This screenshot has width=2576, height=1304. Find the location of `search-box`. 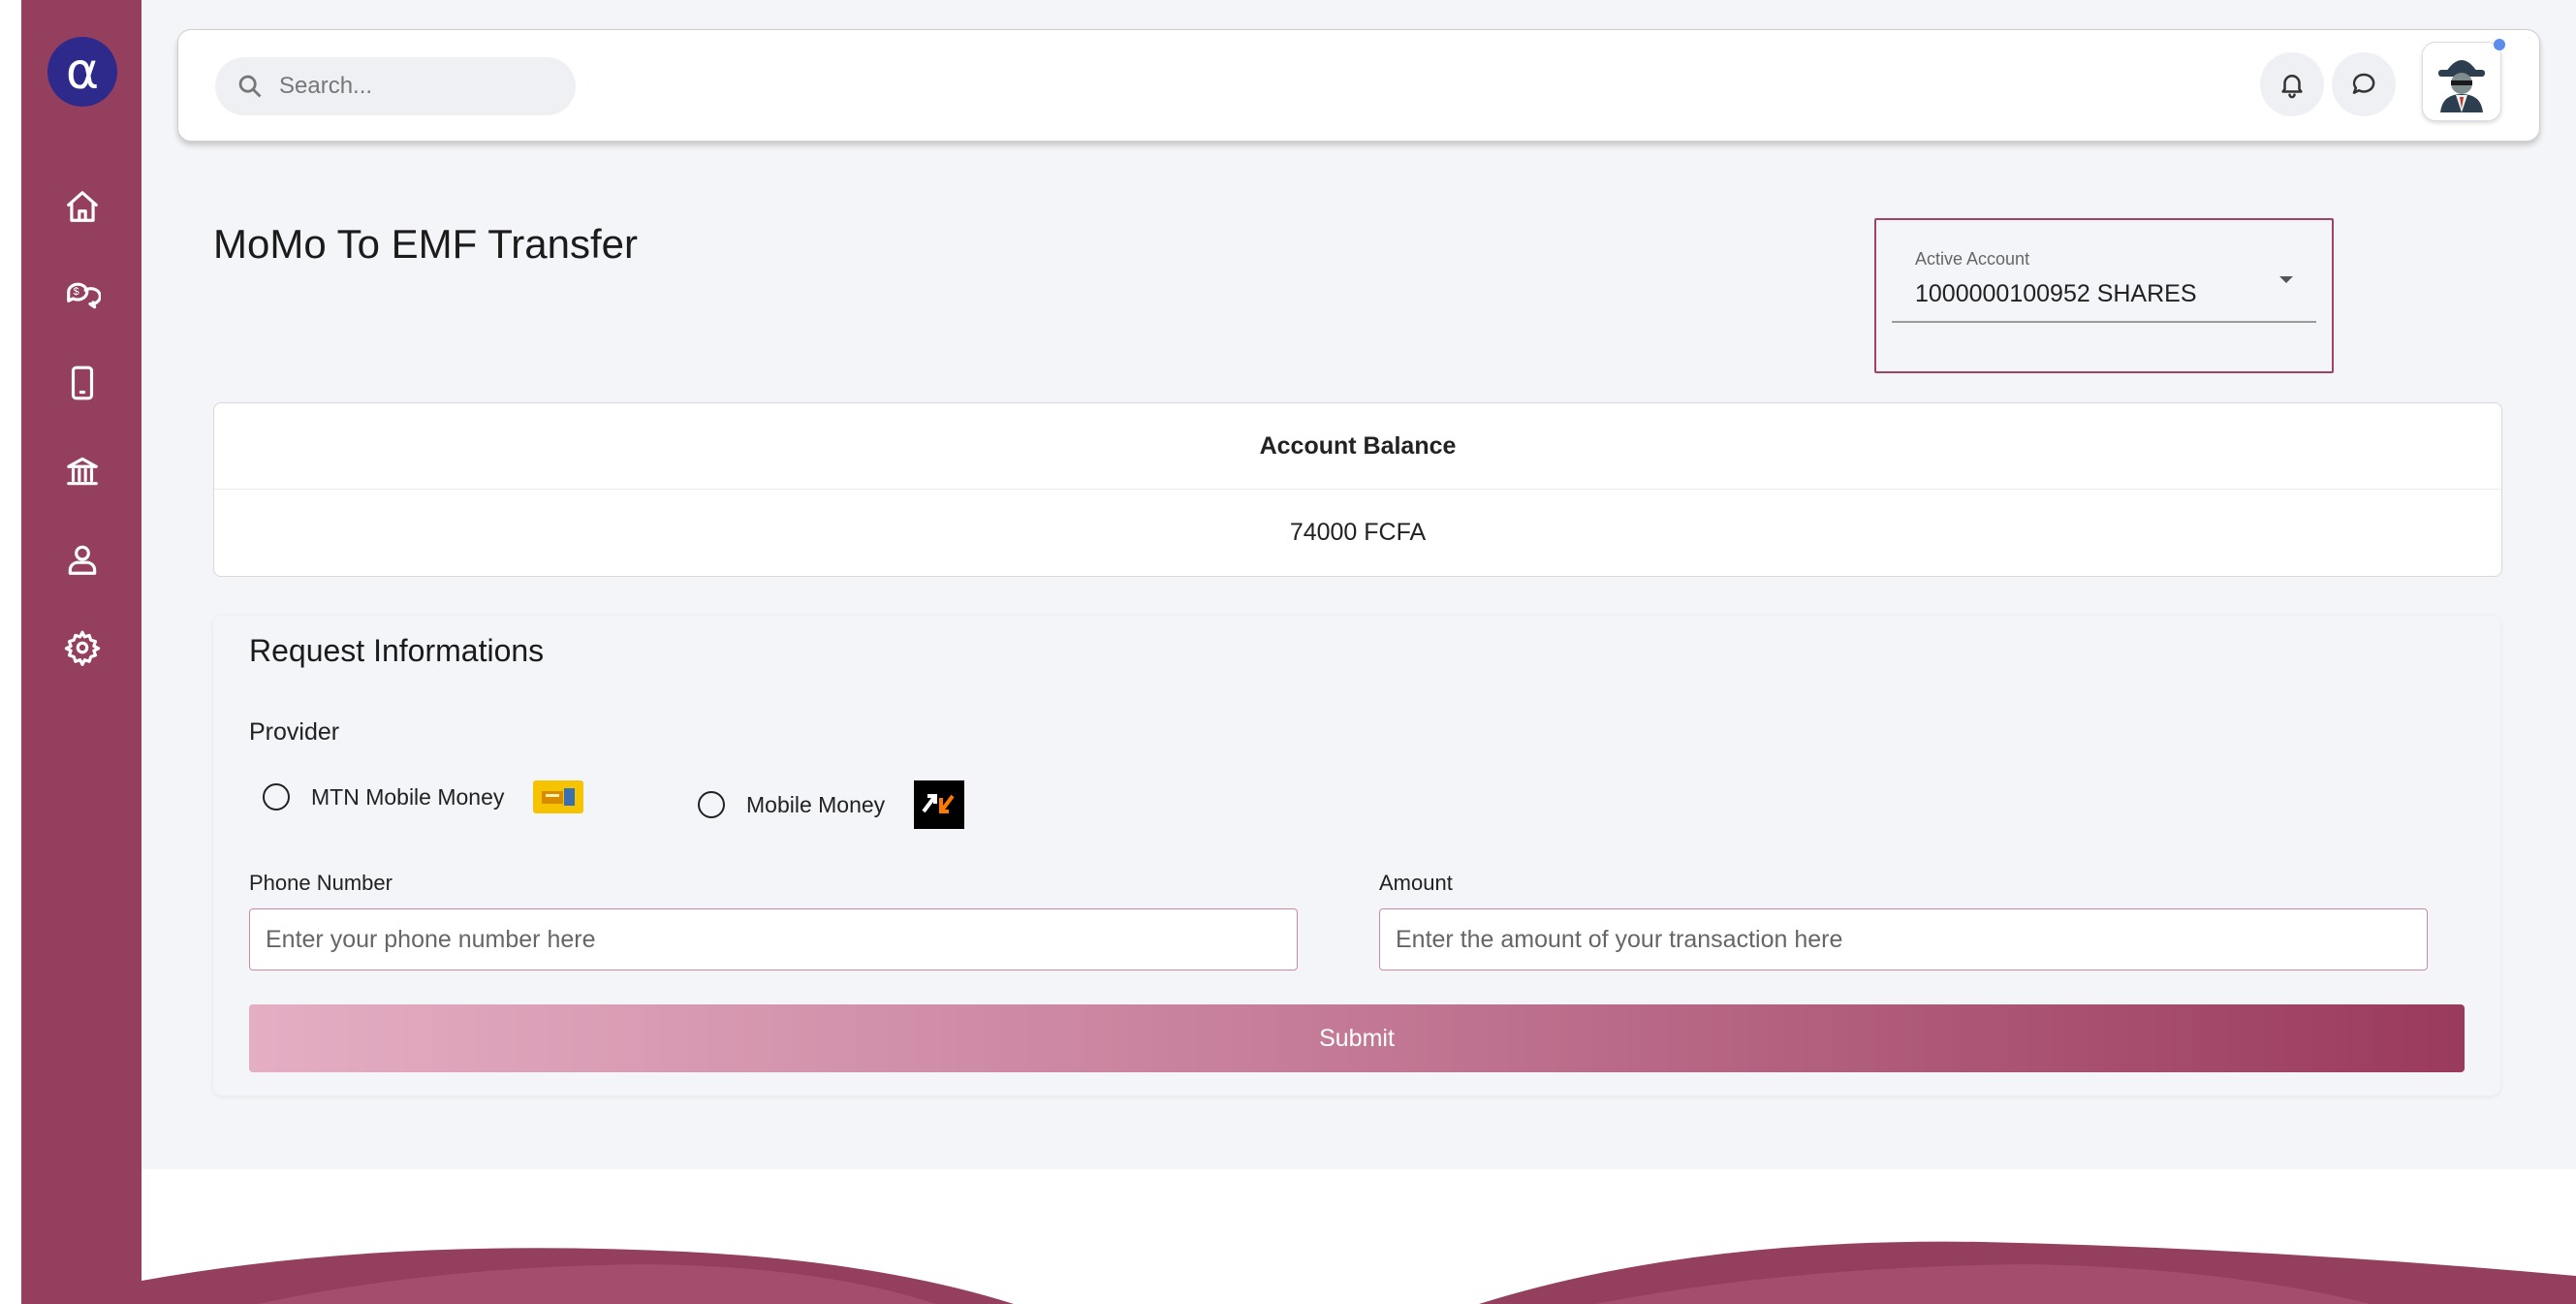

search-box is located at coordinates (395, 86).